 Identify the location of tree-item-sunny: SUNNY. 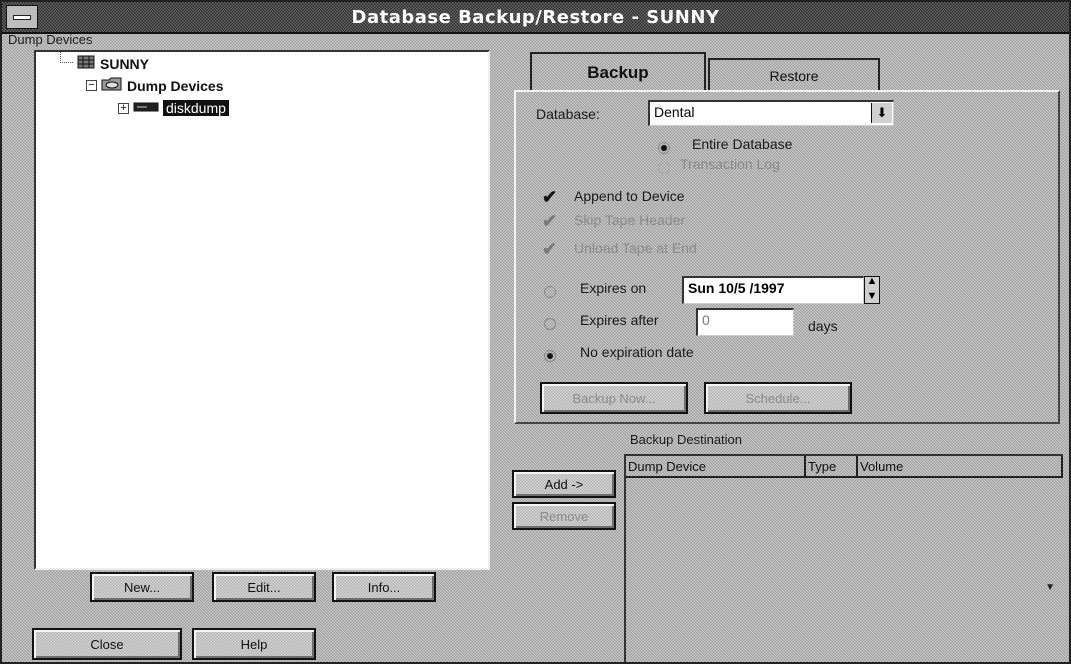
(105, 62).